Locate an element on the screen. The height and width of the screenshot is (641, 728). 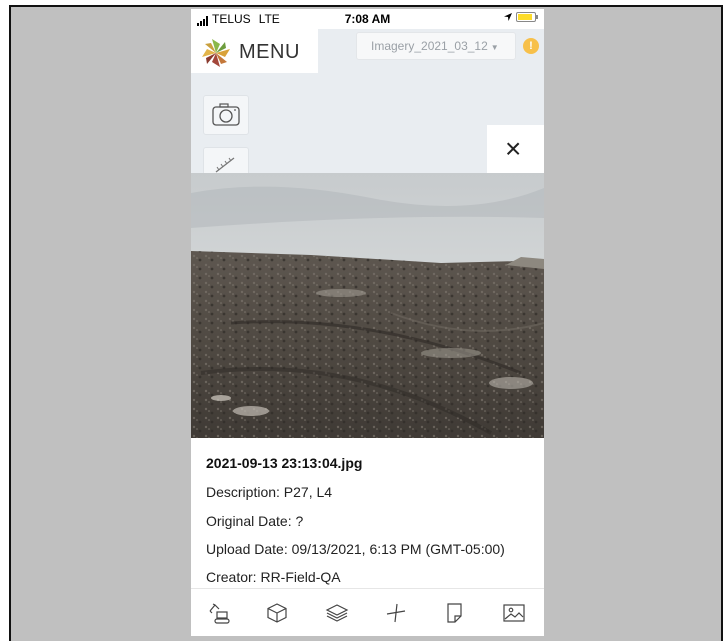
app-logo-icon is located at coordinates (216, 53).